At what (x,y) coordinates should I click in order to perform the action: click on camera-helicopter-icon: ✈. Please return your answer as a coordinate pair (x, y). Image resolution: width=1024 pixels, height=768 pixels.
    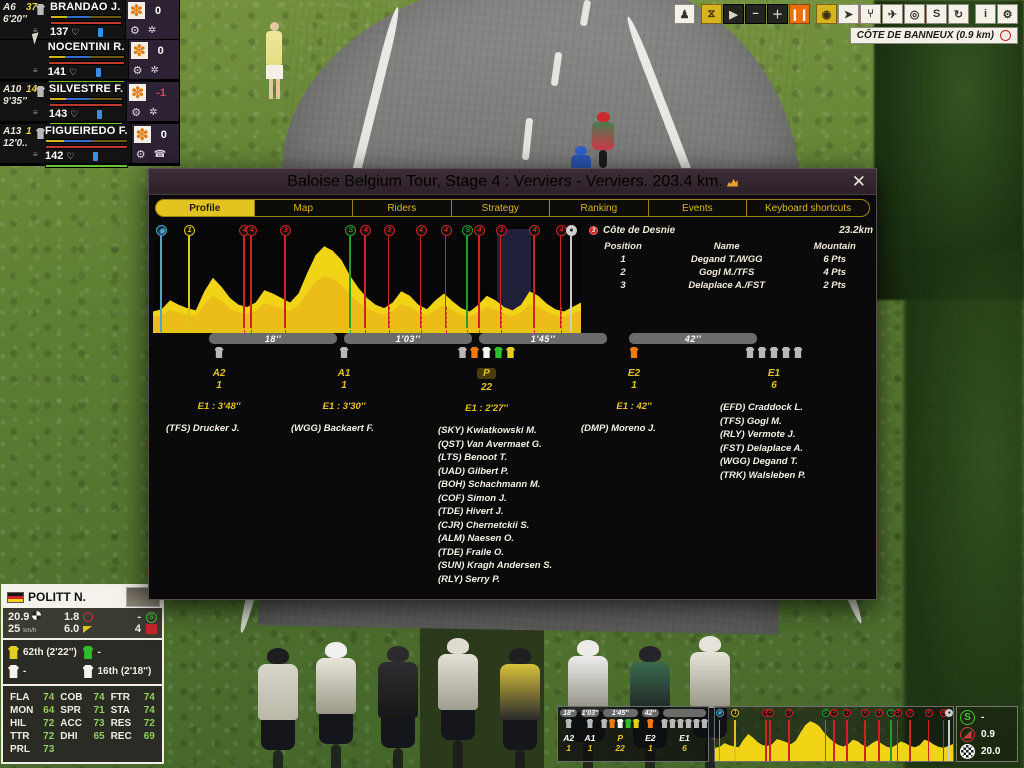
    Looking at the image, I should click on (892, 14).